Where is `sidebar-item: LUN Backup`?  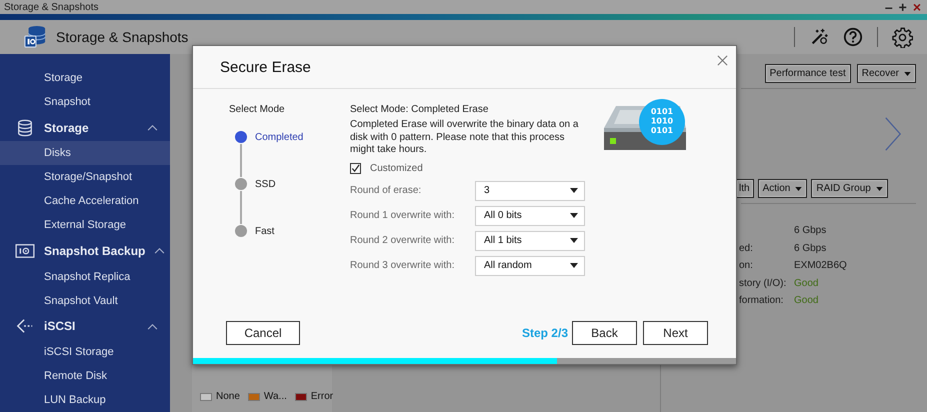
sidebar-item: LUN Backup is located at coordinates (85, 400).